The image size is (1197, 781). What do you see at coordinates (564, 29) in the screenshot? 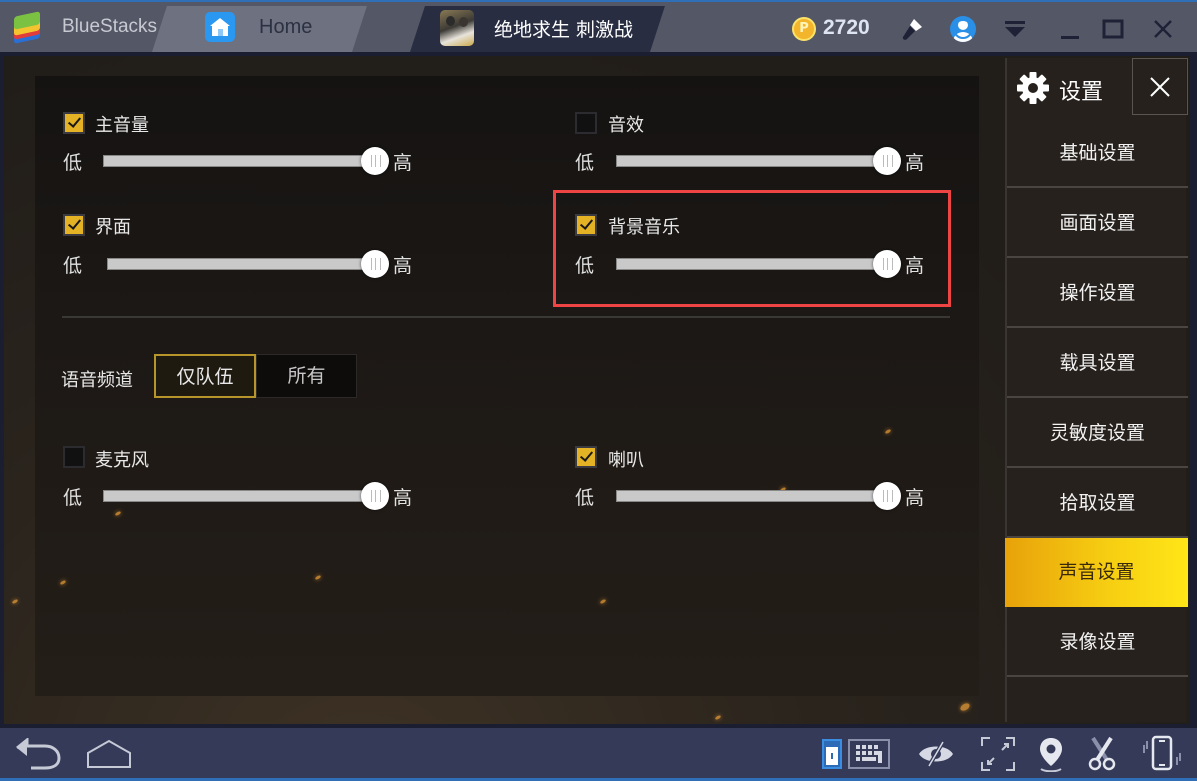
I see `tab-game-label: 绝地求生 刺激战` at bounding box center [564, 29].